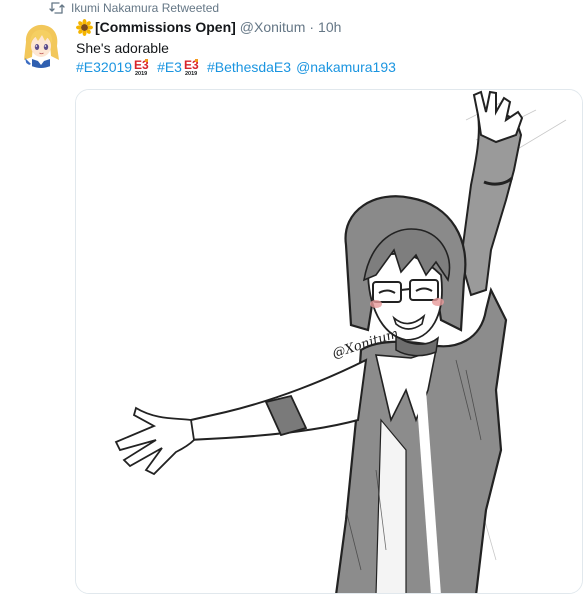 This screenshot has width=586, height=594. What do you see at coordinates (145, 8) in the screenshot?
I see `retweeted-by-link: Ikumi Nakamura Retweeted` at bounding box center [145, 8].